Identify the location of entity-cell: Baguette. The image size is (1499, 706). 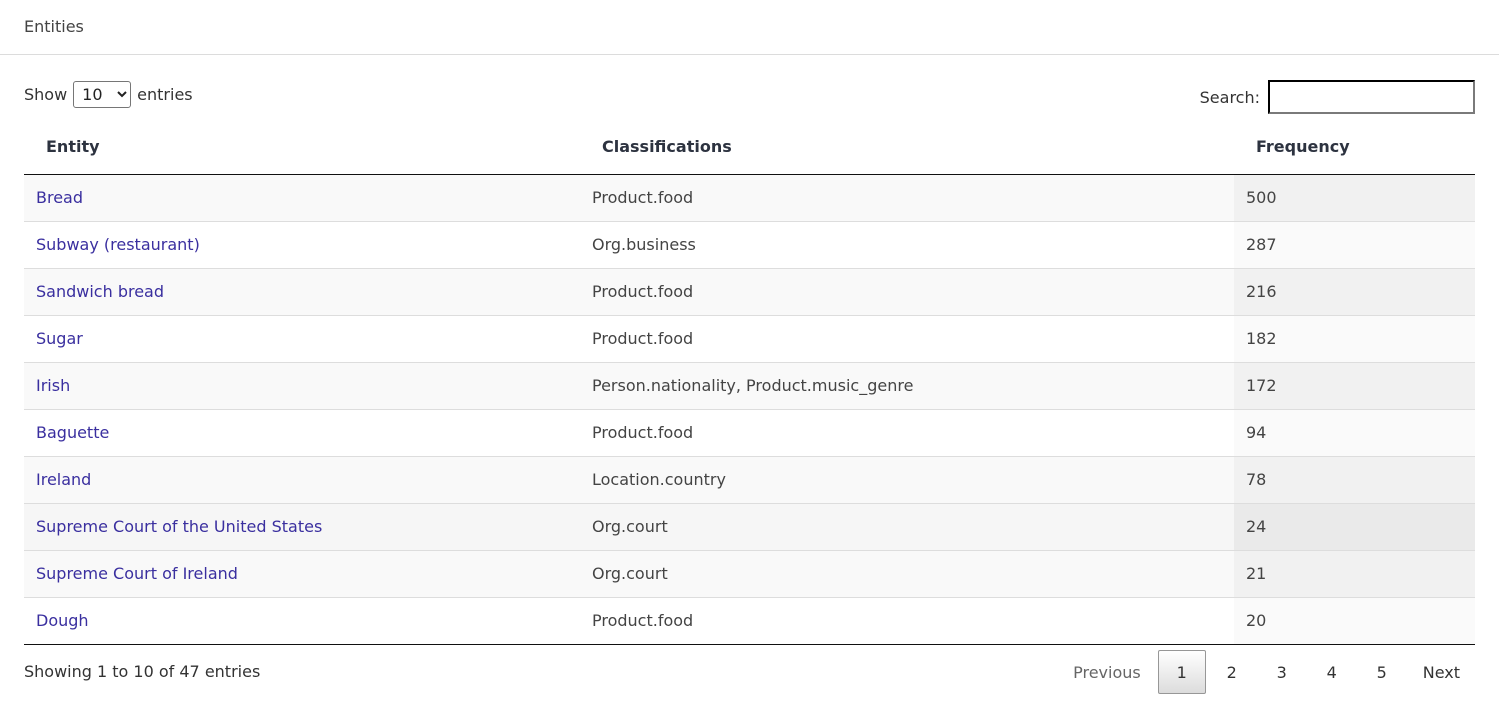
(302, 432).